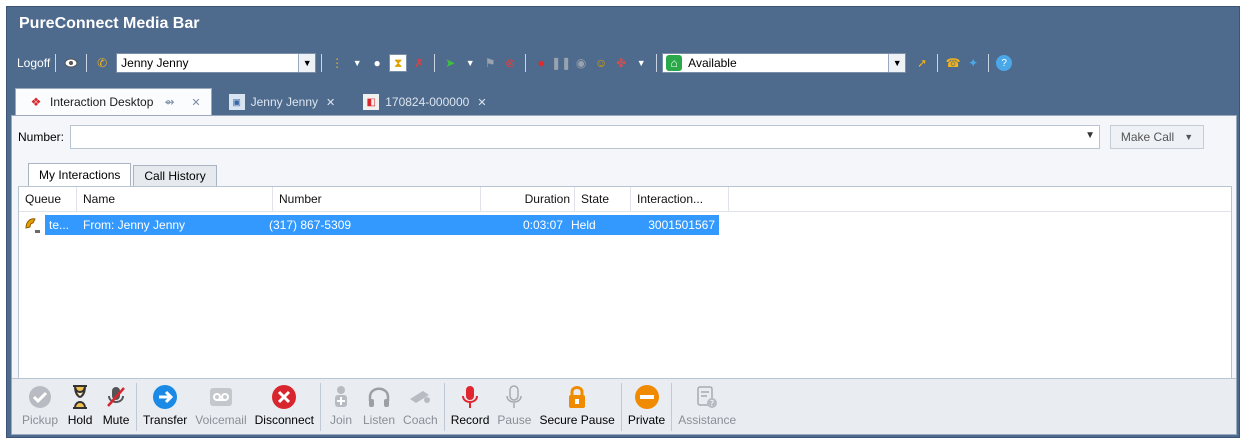 This screenshot has width=1250, height=442. What do you see at coordinates (340, 420) in the screenshot?
I see `join-label: Join` at bounding box center [340, 420].